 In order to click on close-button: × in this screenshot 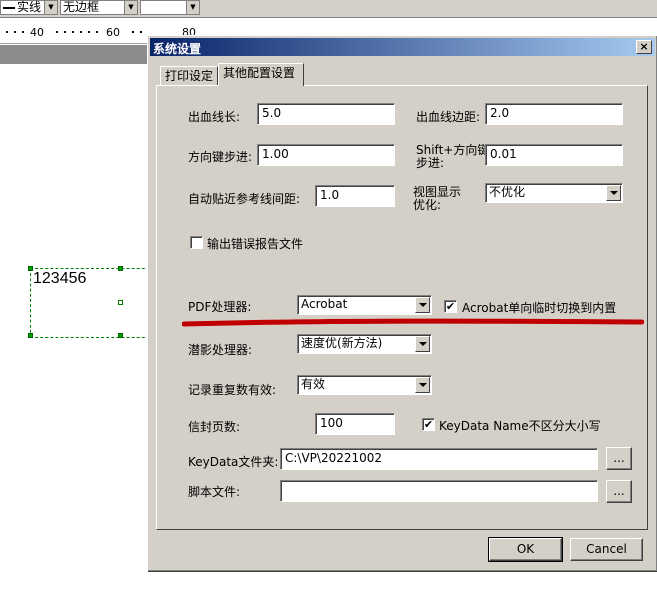, I will do `click(644, 47)`.